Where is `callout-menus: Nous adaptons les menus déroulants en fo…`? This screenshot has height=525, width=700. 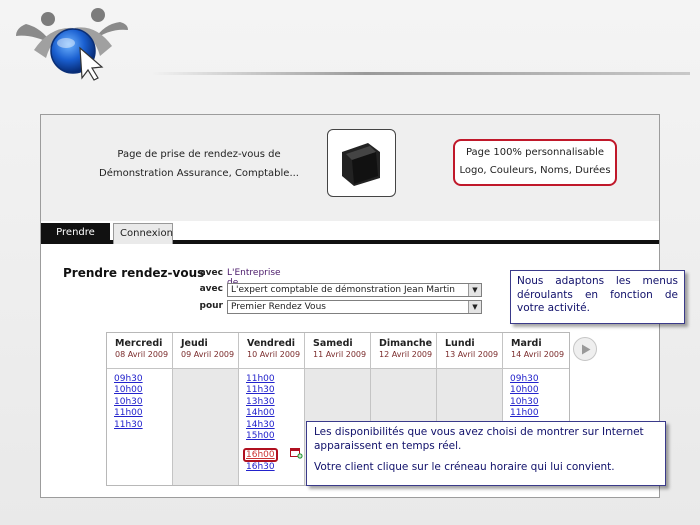 callout-menus: Nous adaptons les menus déroulants en fo… is located at coordinates (597, 297).